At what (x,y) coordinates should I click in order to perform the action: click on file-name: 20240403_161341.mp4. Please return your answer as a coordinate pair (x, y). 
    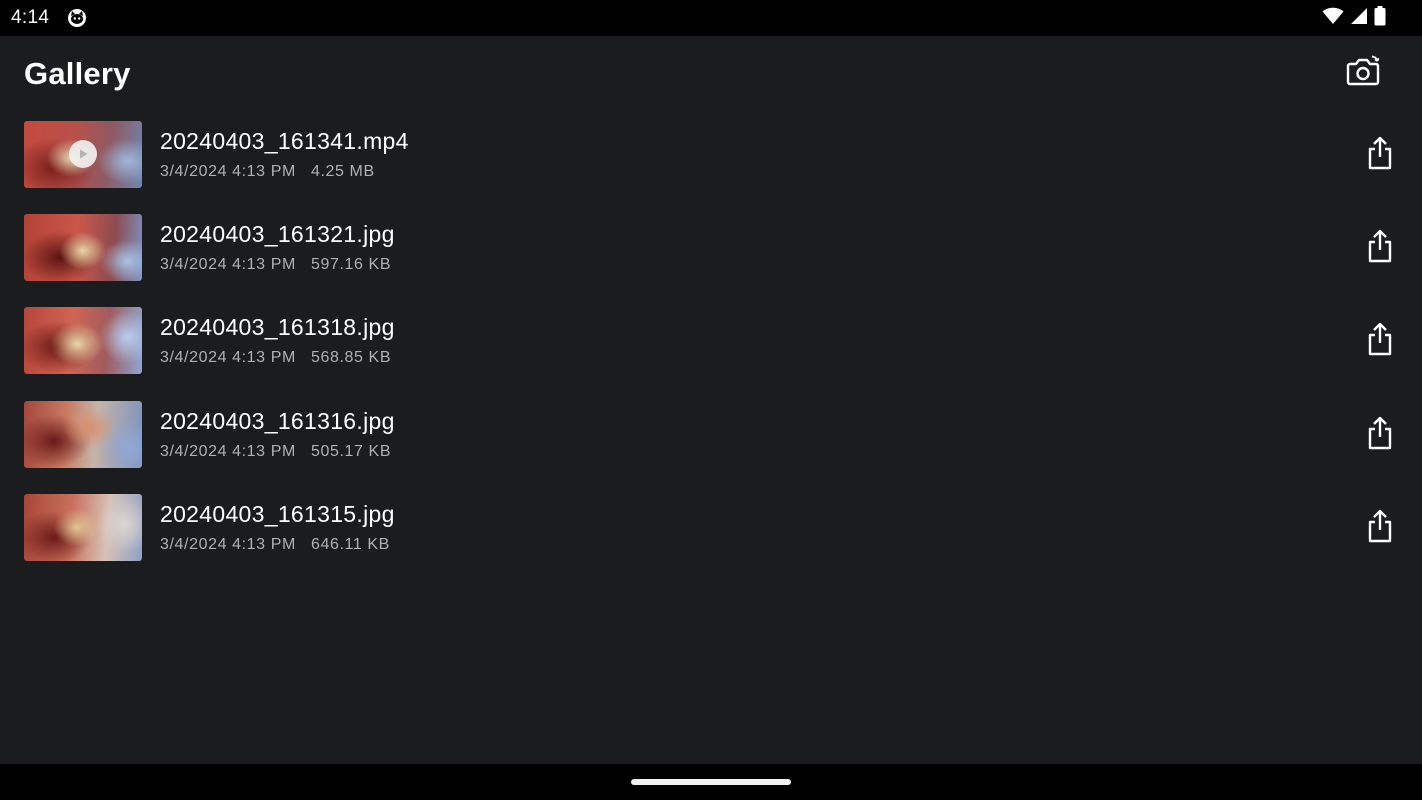
    Looking at the image, I should click on (284, 141).